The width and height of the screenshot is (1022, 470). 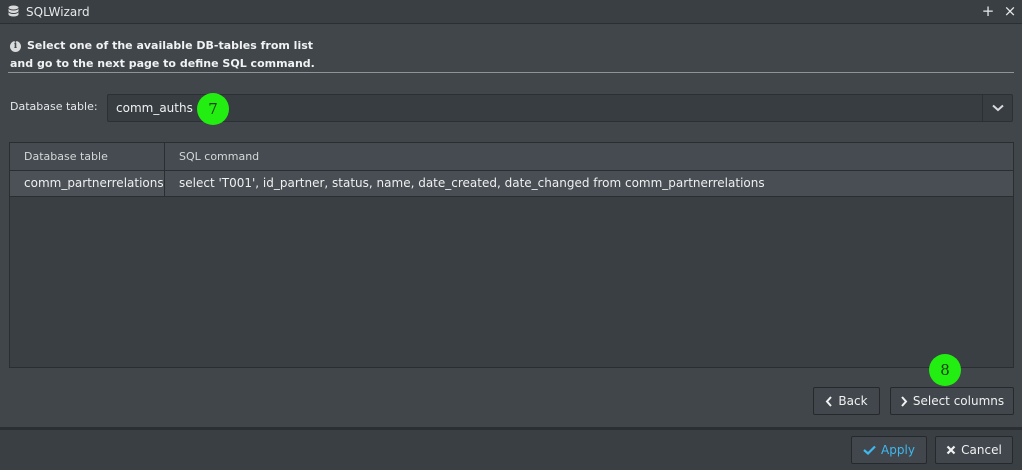 What do you see at coordinates (213, 109) in the screenshot?
I see `step-marker-7: 7` at bounding box center [213, 109].